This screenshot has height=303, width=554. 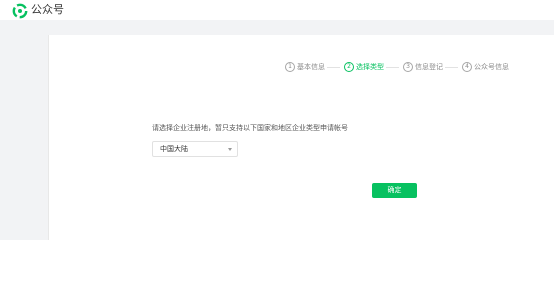 I want to click on confirm-button: 确定, so click(x=394, y=190).